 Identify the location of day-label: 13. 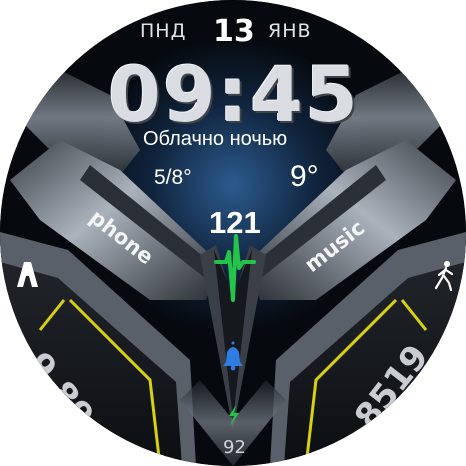
(234, 31).